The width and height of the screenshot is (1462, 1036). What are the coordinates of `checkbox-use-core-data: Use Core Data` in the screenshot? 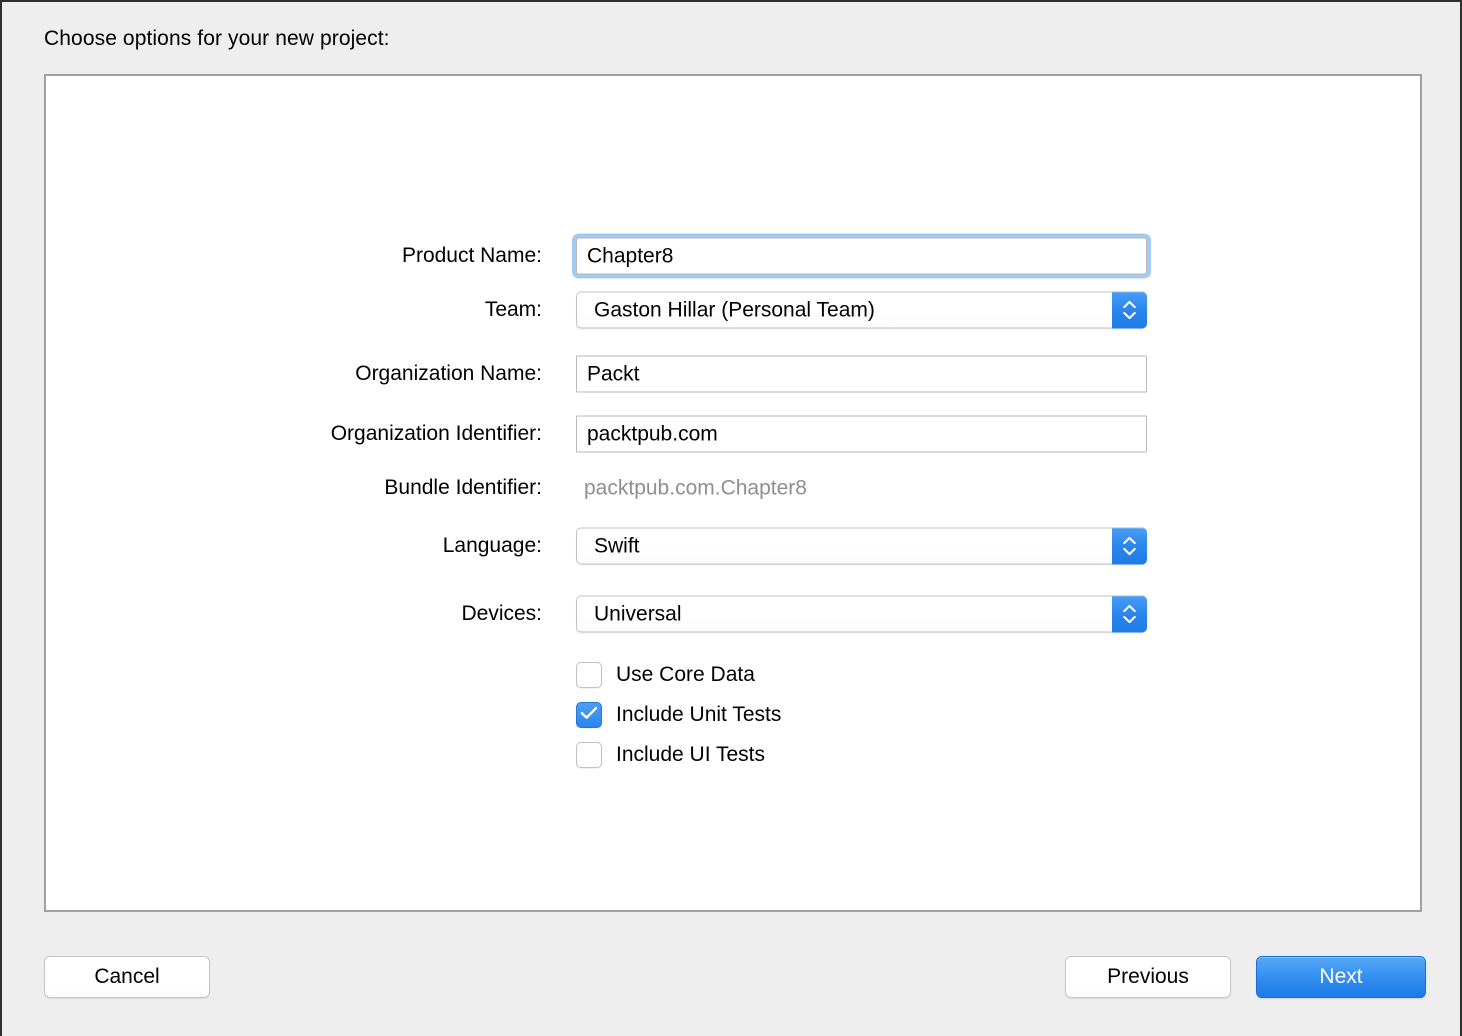 It's located at (665, 675).